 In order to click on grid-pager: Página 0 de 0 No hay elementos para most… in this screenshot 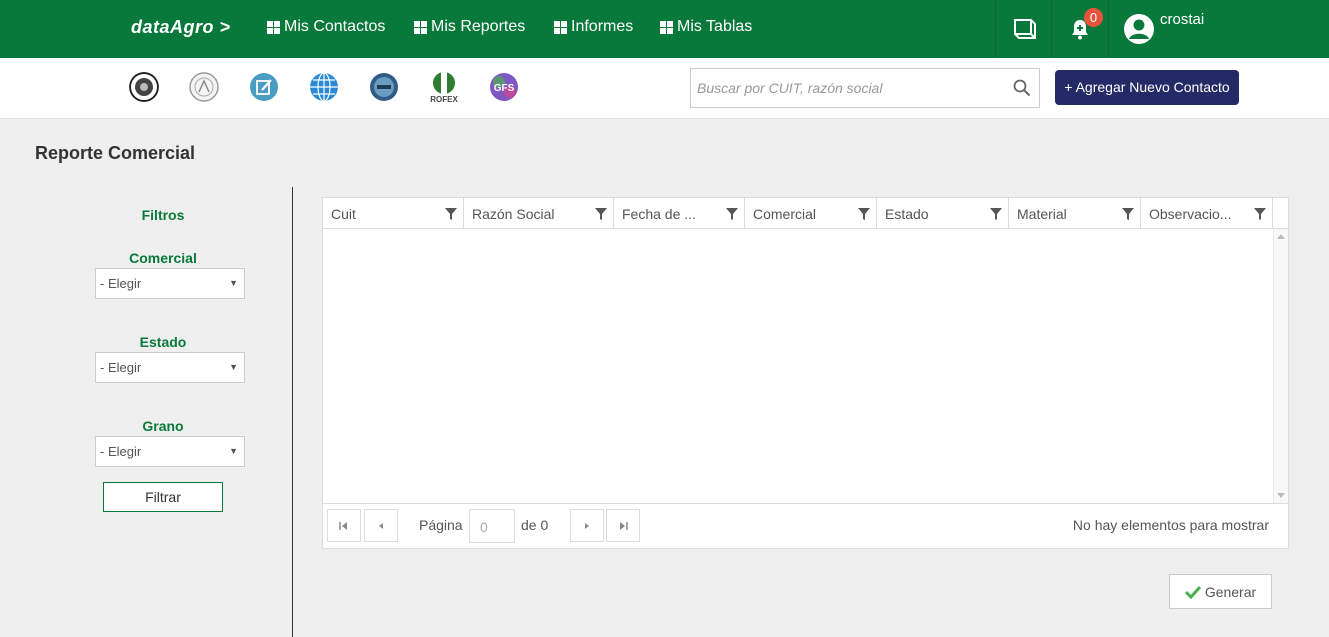, I will do `click(805, 525)`.